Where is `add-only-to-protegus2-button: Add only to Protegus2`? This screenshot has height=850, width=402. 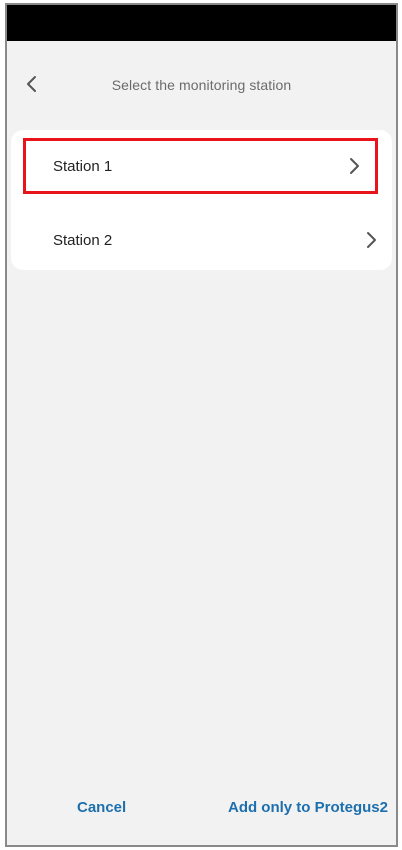
add-only-to-protegus2-button: Add only to Protegus2 is located at coordinates (308, 807).